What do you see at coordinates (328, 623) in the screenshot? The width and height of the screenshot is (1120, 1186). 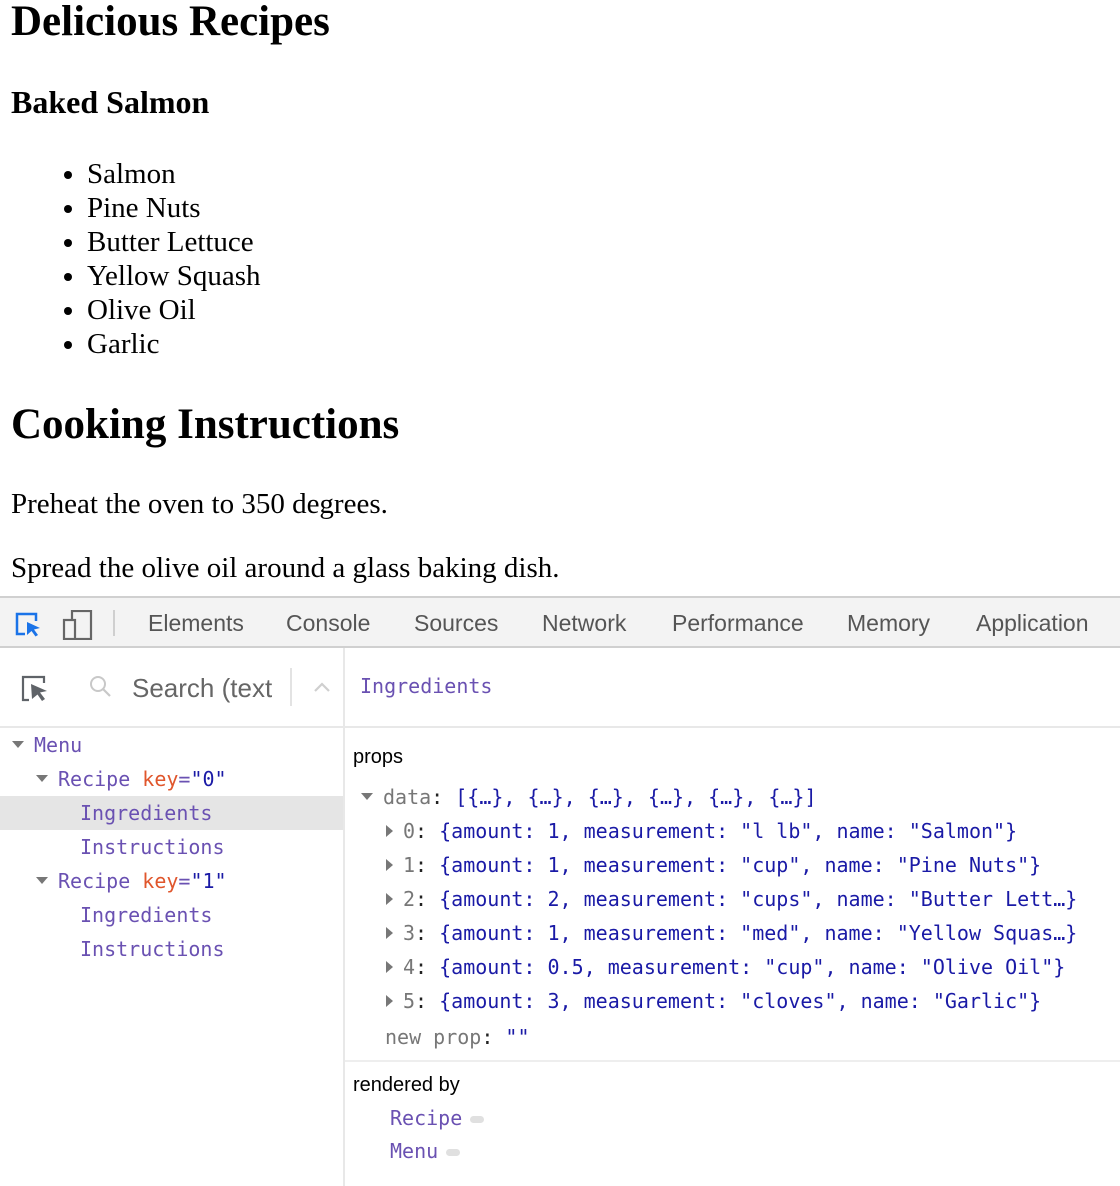 I see `tab-console: Console` at bounding box center [328, 623].